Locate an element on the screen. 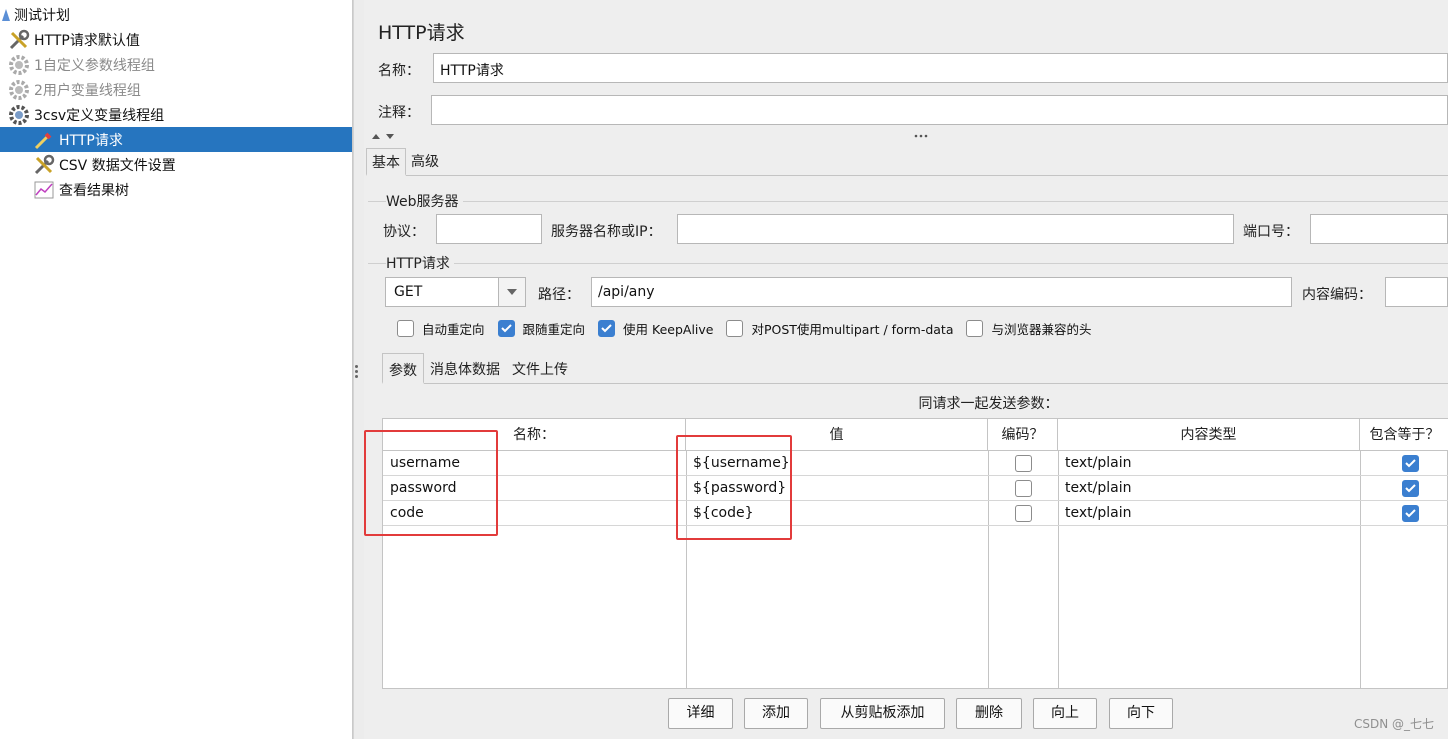  pipette-icon is located at coordinates (44, 140).